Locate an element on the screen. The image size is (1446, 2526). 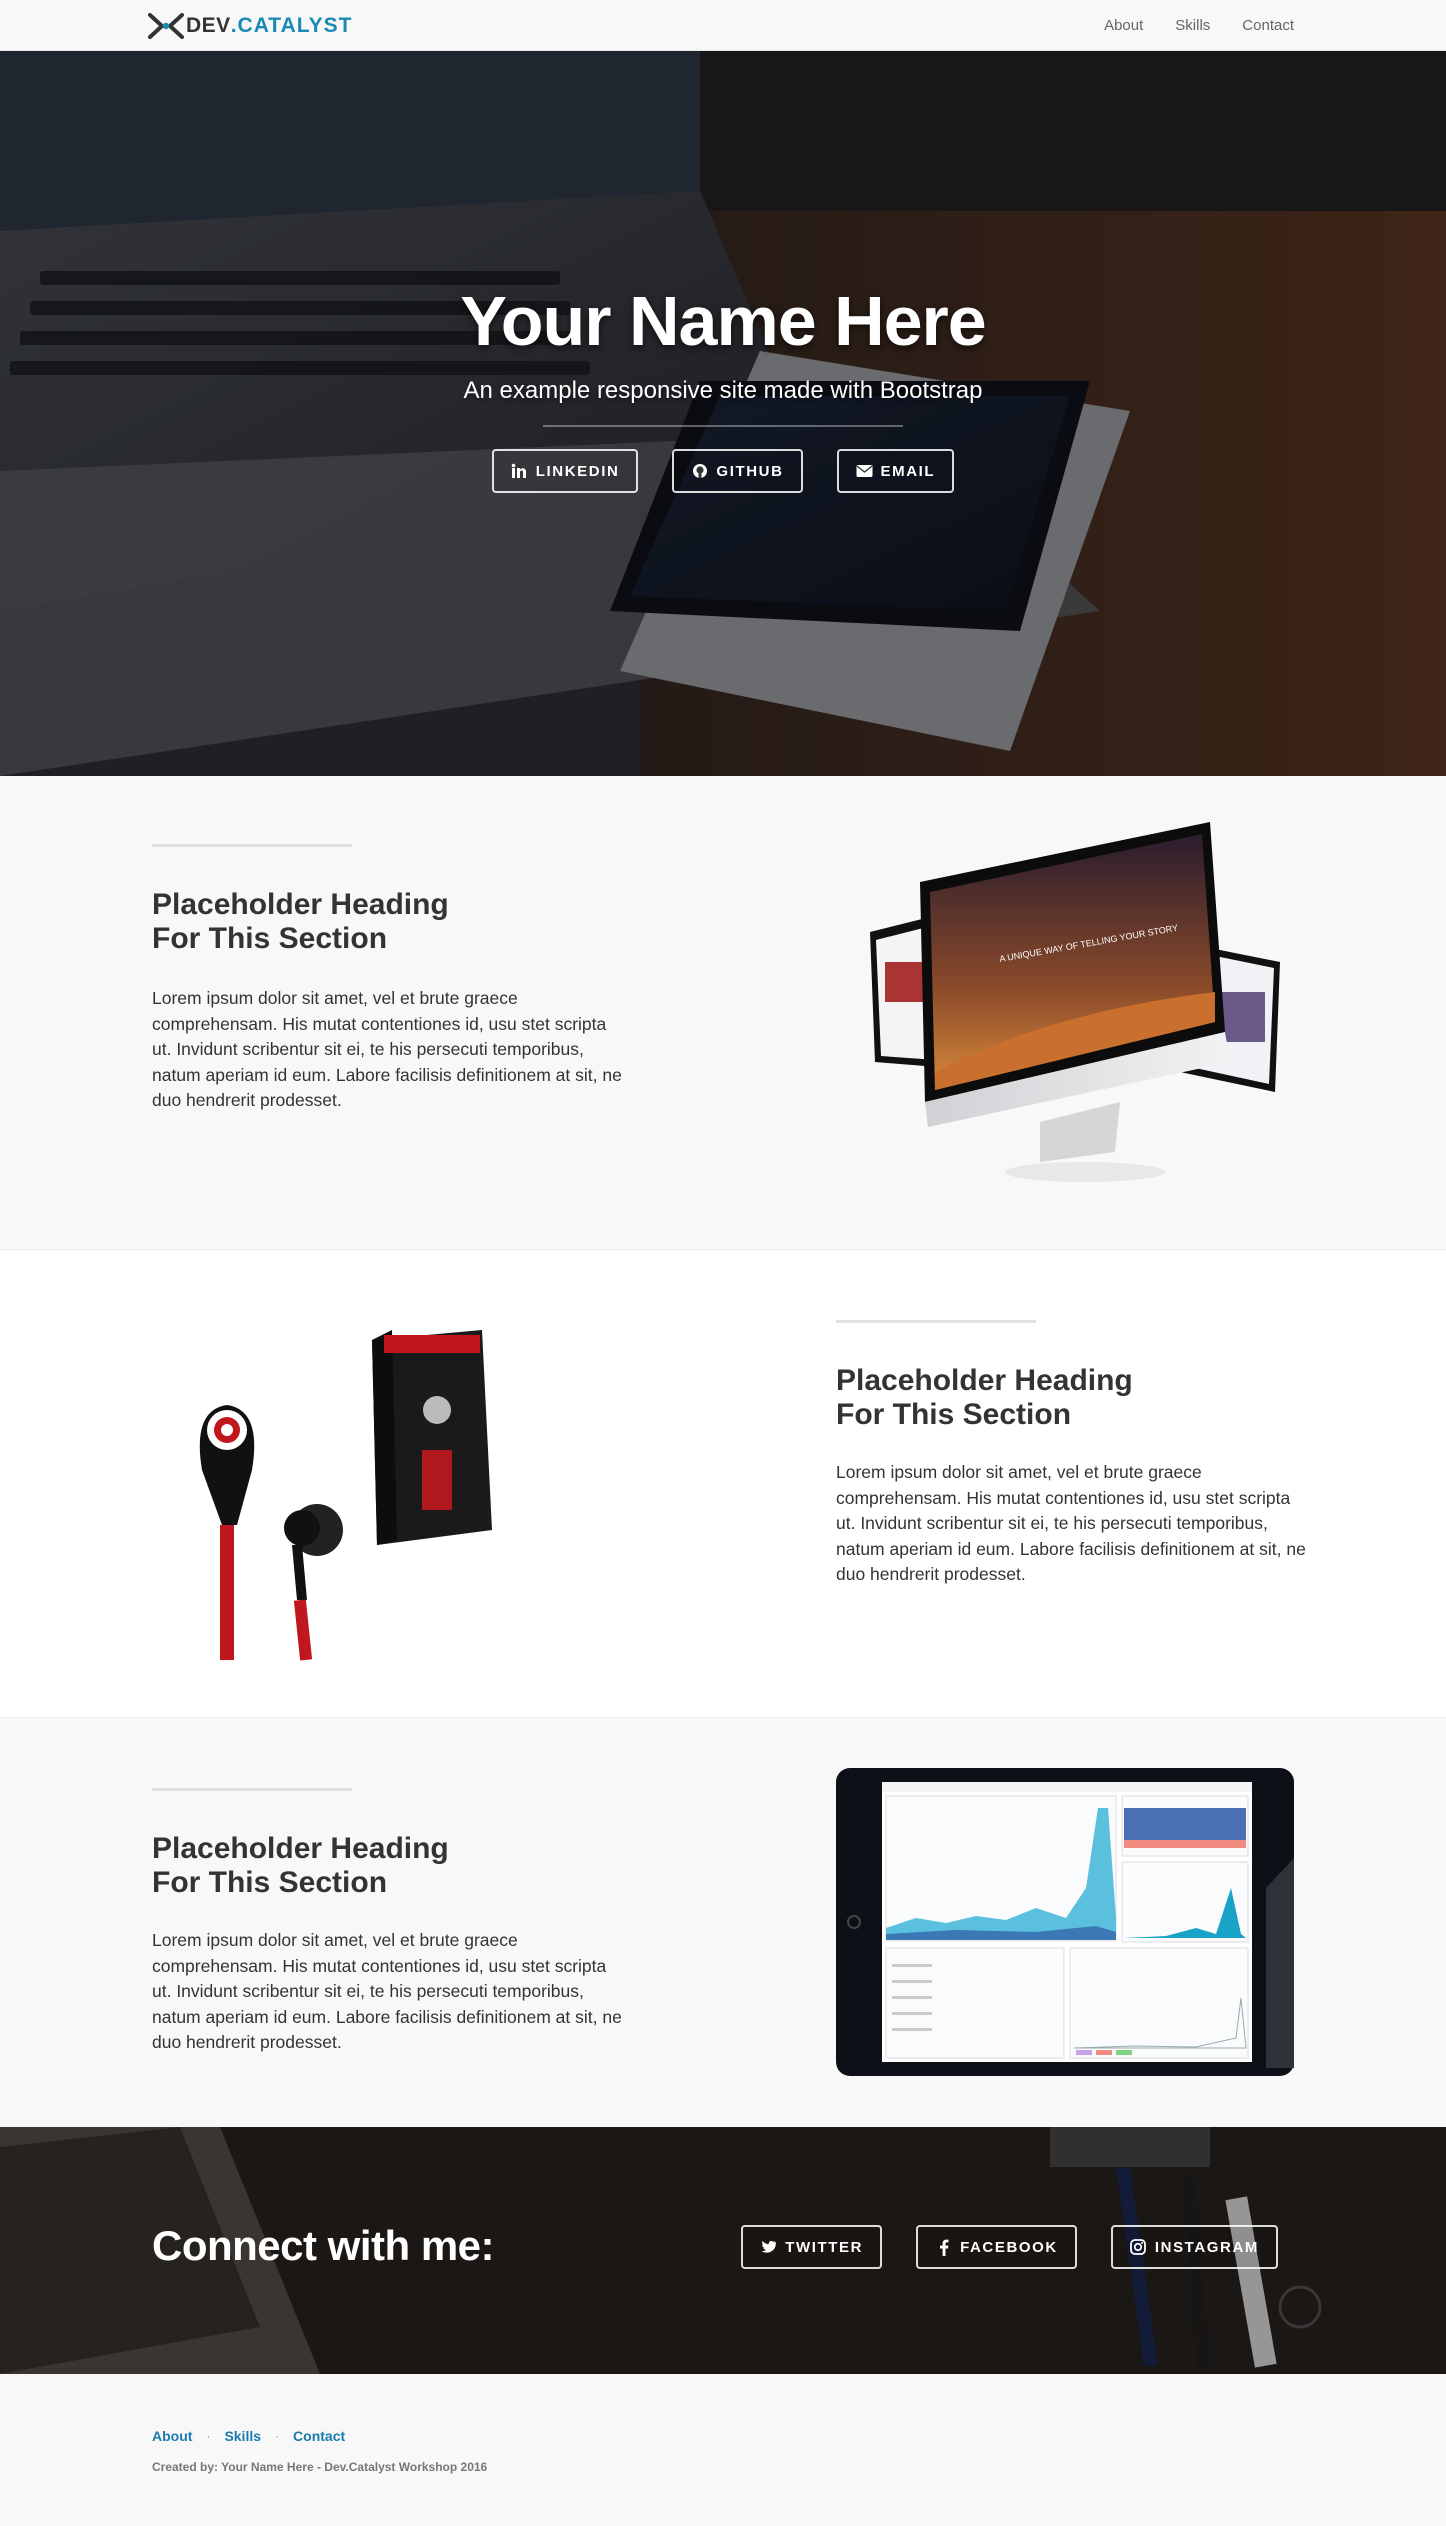
footer-links: About · Skills · Contact is located at coordinates (248, 2436).